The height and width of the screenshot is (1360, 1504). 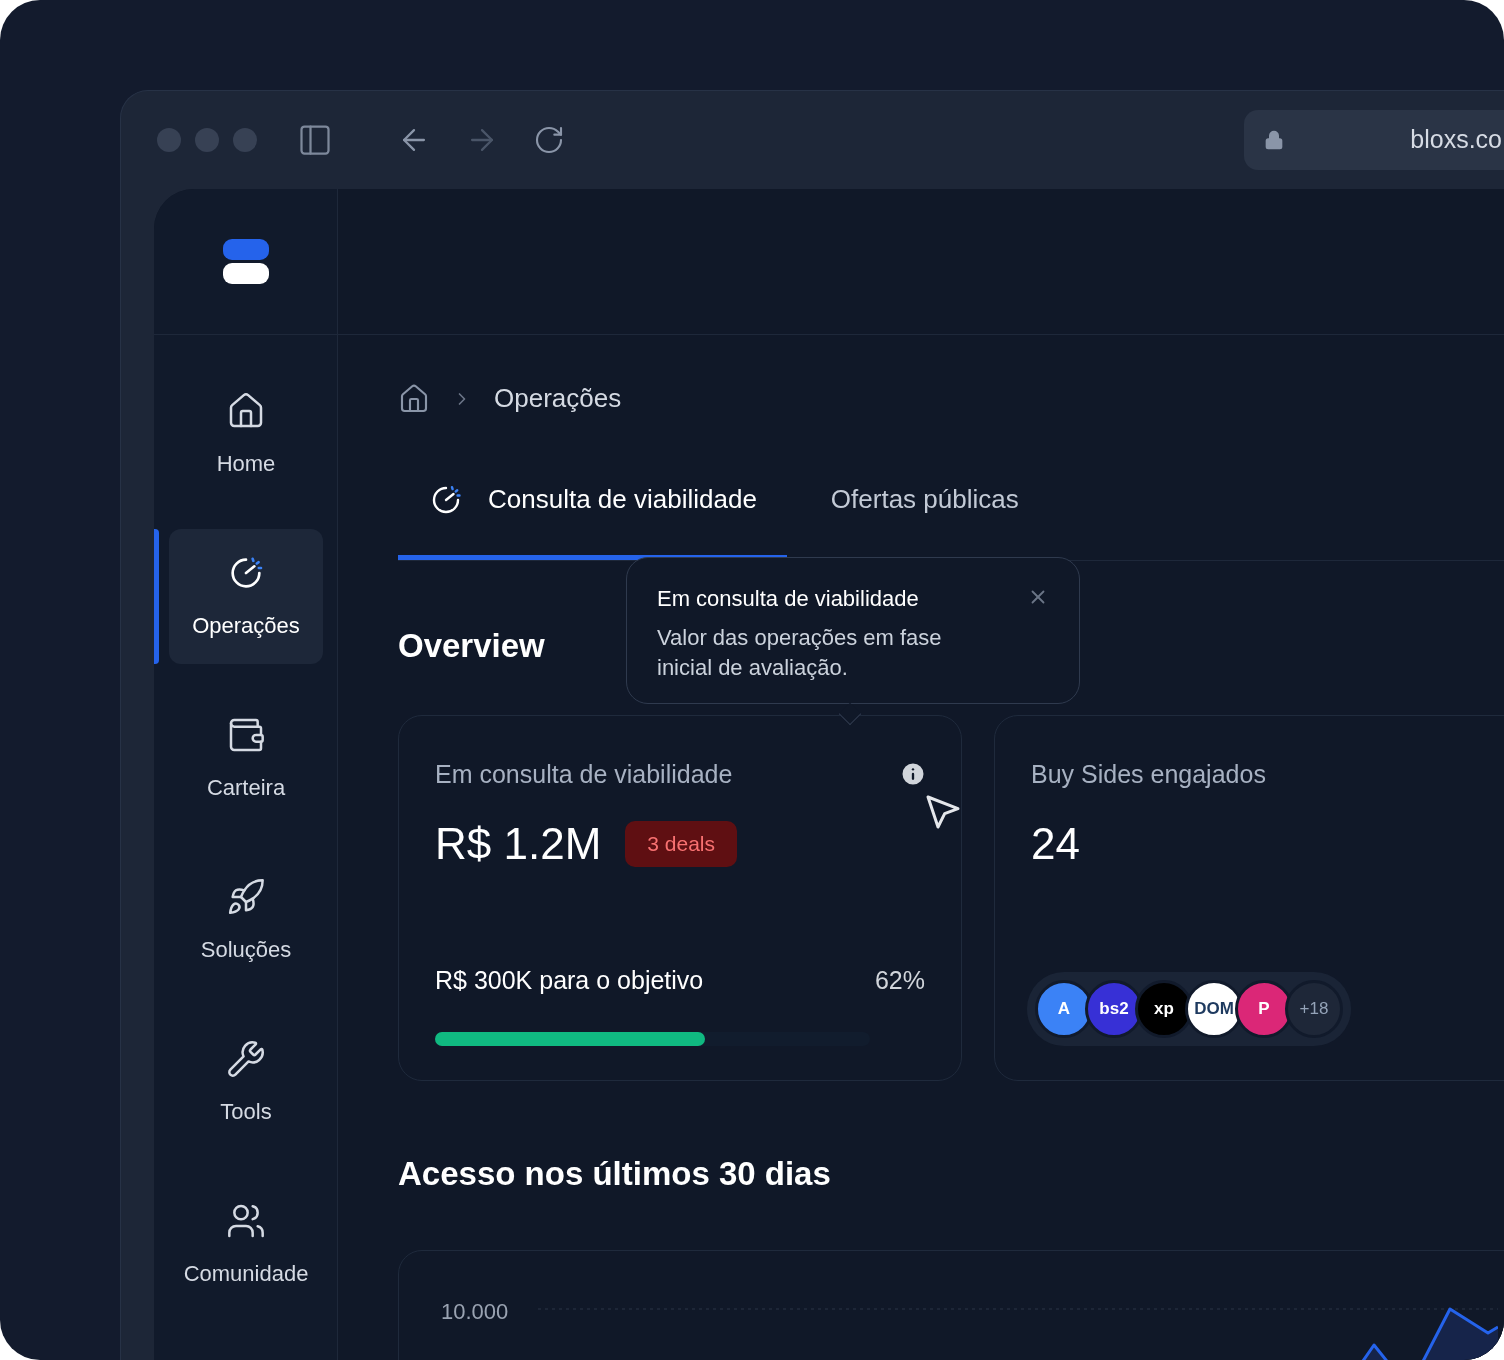 I want to click on goal-text: R$ 300K para o objetivo, so click(x=569, y=980).